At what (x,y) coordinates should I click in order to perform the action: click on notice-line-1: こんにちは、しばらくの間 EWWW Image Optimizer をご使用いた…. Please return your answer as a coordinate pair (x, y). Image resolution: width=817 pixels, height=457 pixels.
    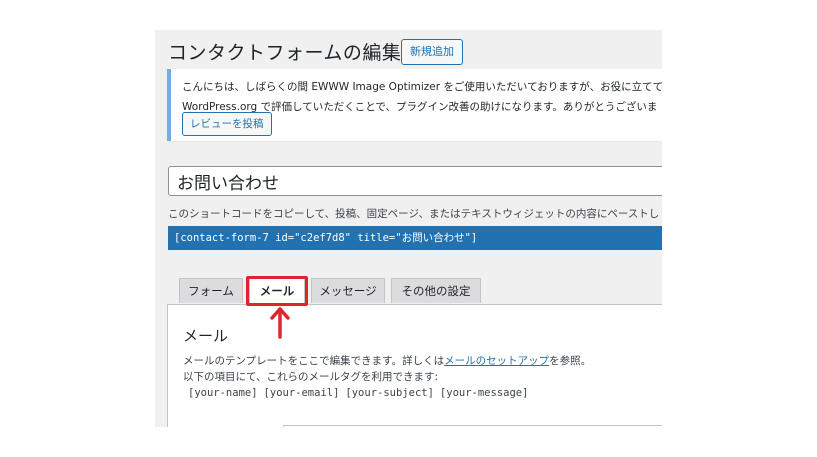
    Looking at the image, I should click on (422, 87).